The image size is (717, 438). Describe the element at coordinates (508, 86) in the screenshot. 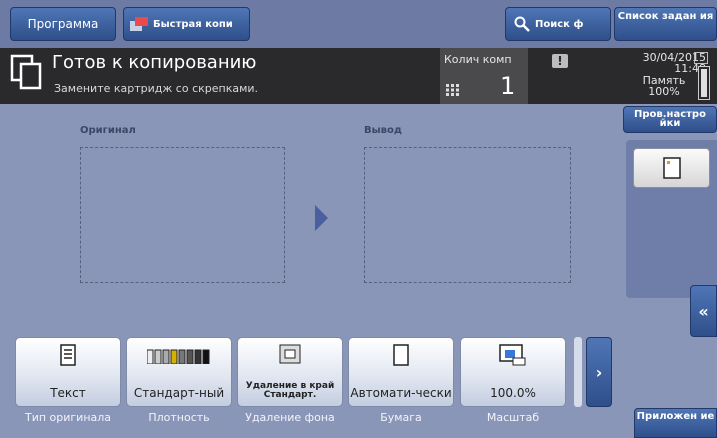

I see `copy-count-value: 1` at that location.